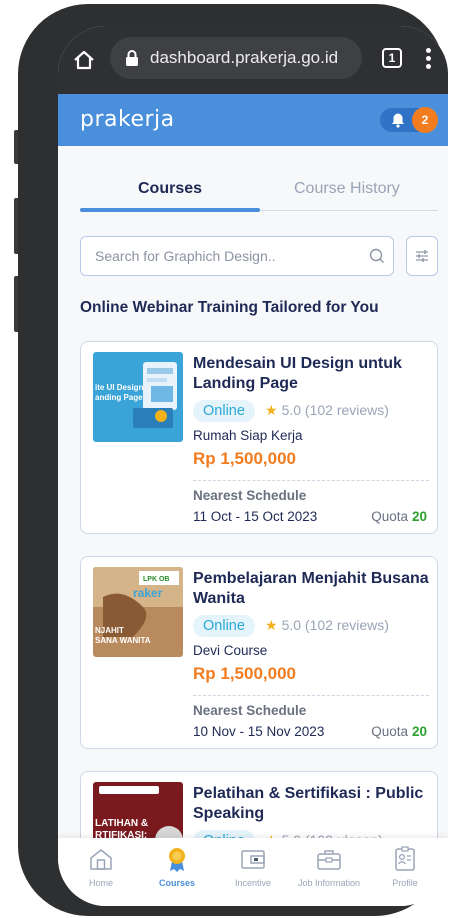  I want to click on course-title: Mendesain UI Design untuk Landing Page, so click(313, 374).